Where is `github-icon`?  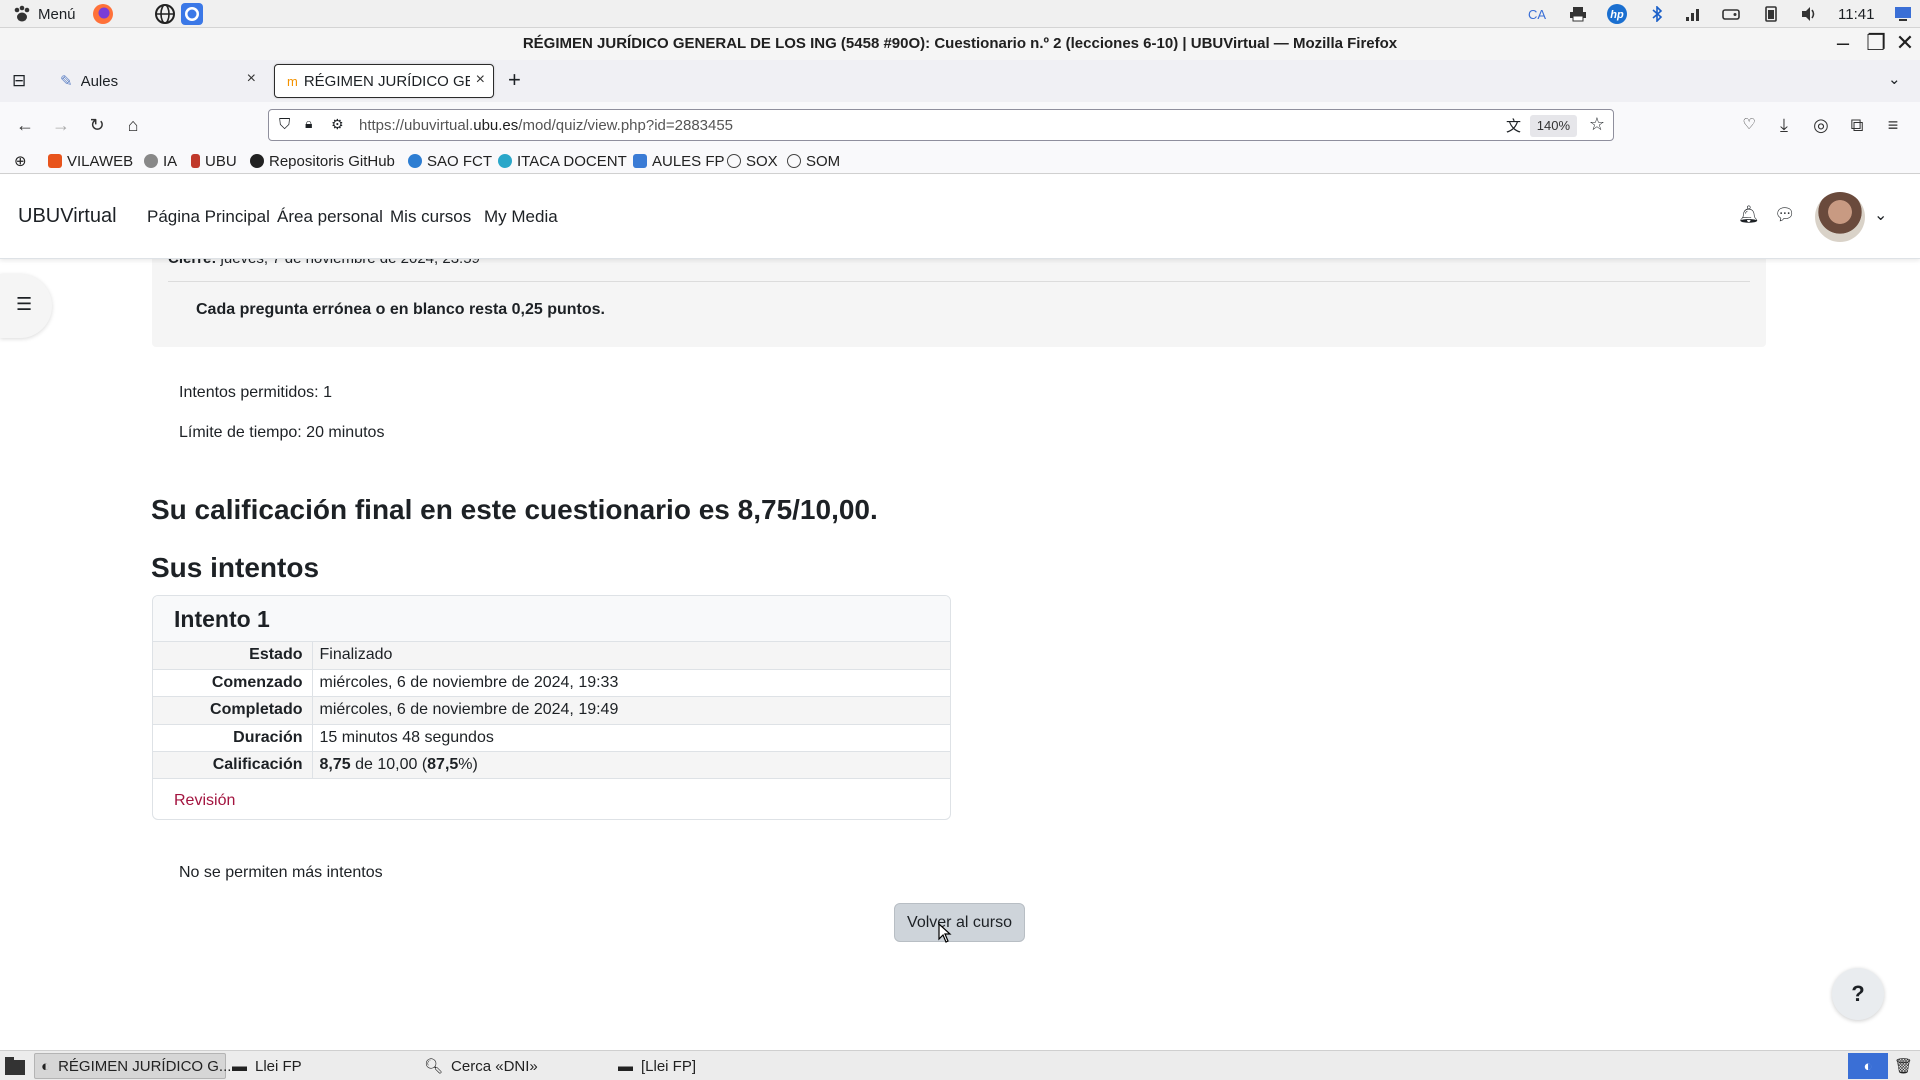
github-icon is located at coordinates (257, 161).